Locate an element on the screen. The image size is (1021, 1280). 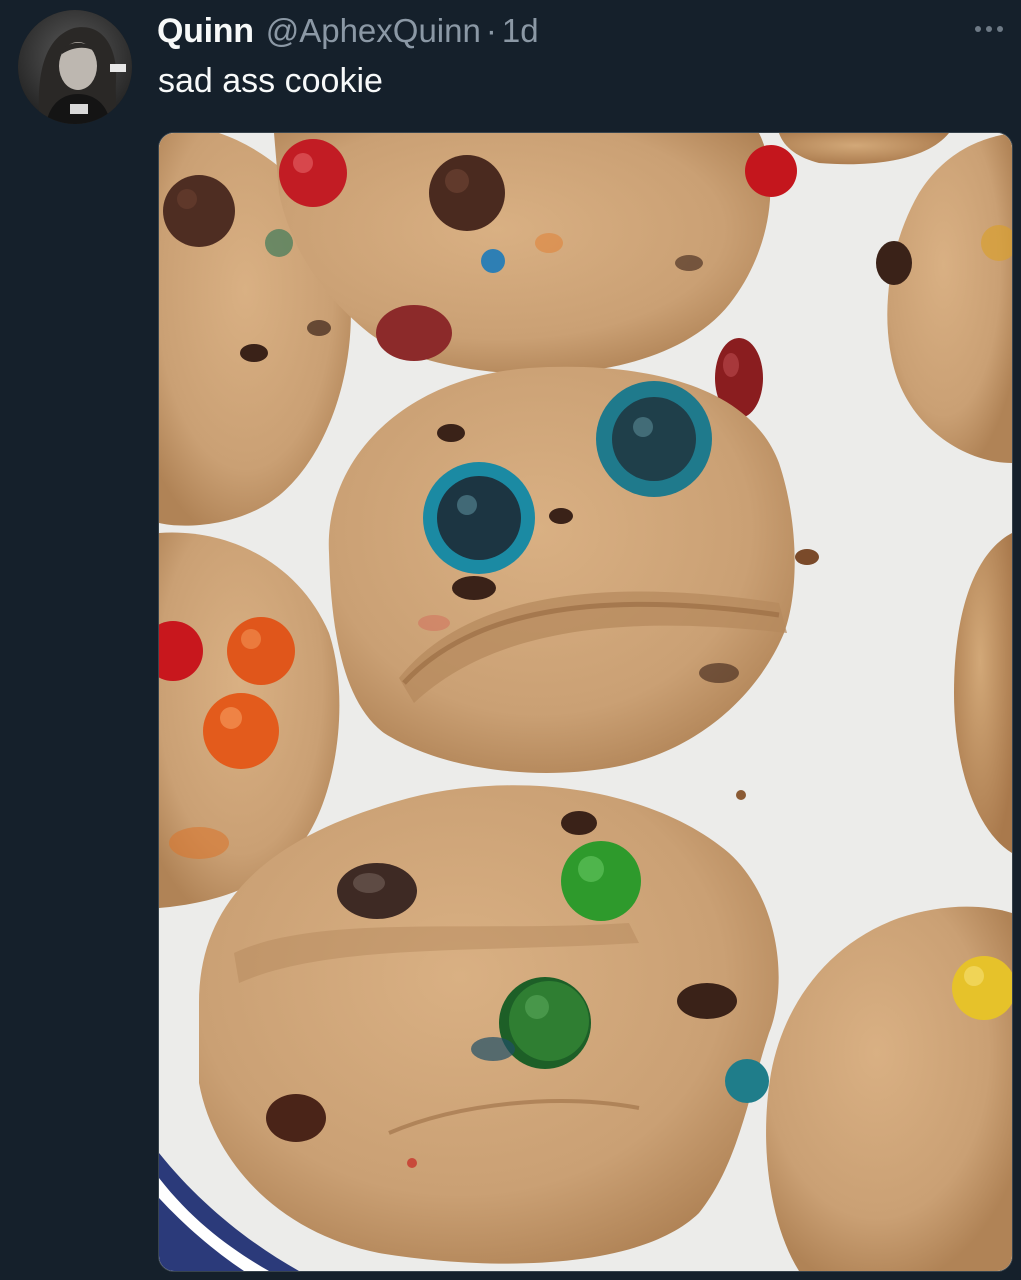
timestamp: 1d is located at coordinates (520, 31).